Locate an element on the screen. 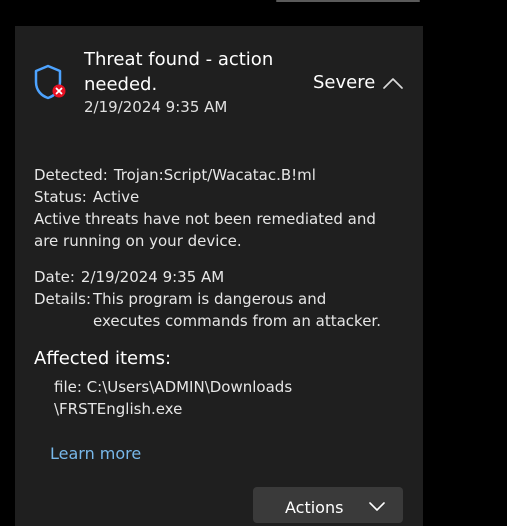 The image size is (507, 526). details-label: Details: is located at coordinates (63, 299).